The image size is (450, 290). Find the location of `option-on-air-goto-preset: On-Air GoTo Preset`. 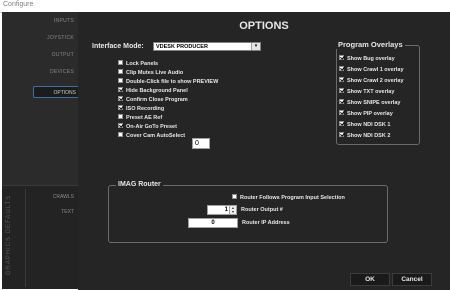

option-on-air-goto-preset: On-Air GoTo Preset is located at coordinates (147, 127).